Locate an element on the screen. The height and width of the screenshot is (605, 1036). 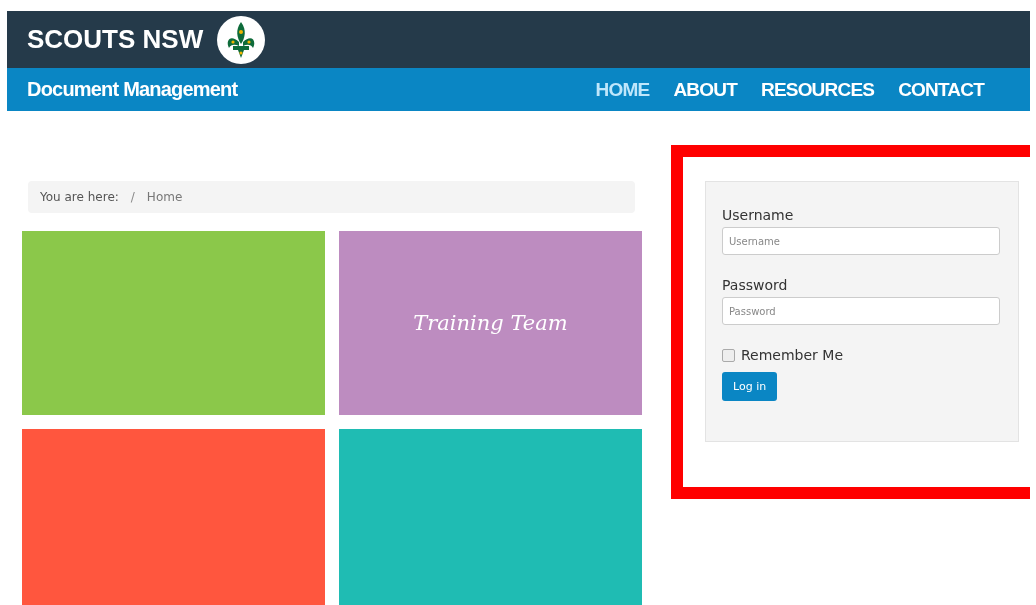
nav-link: HOME is located at coordinates (622, 89).